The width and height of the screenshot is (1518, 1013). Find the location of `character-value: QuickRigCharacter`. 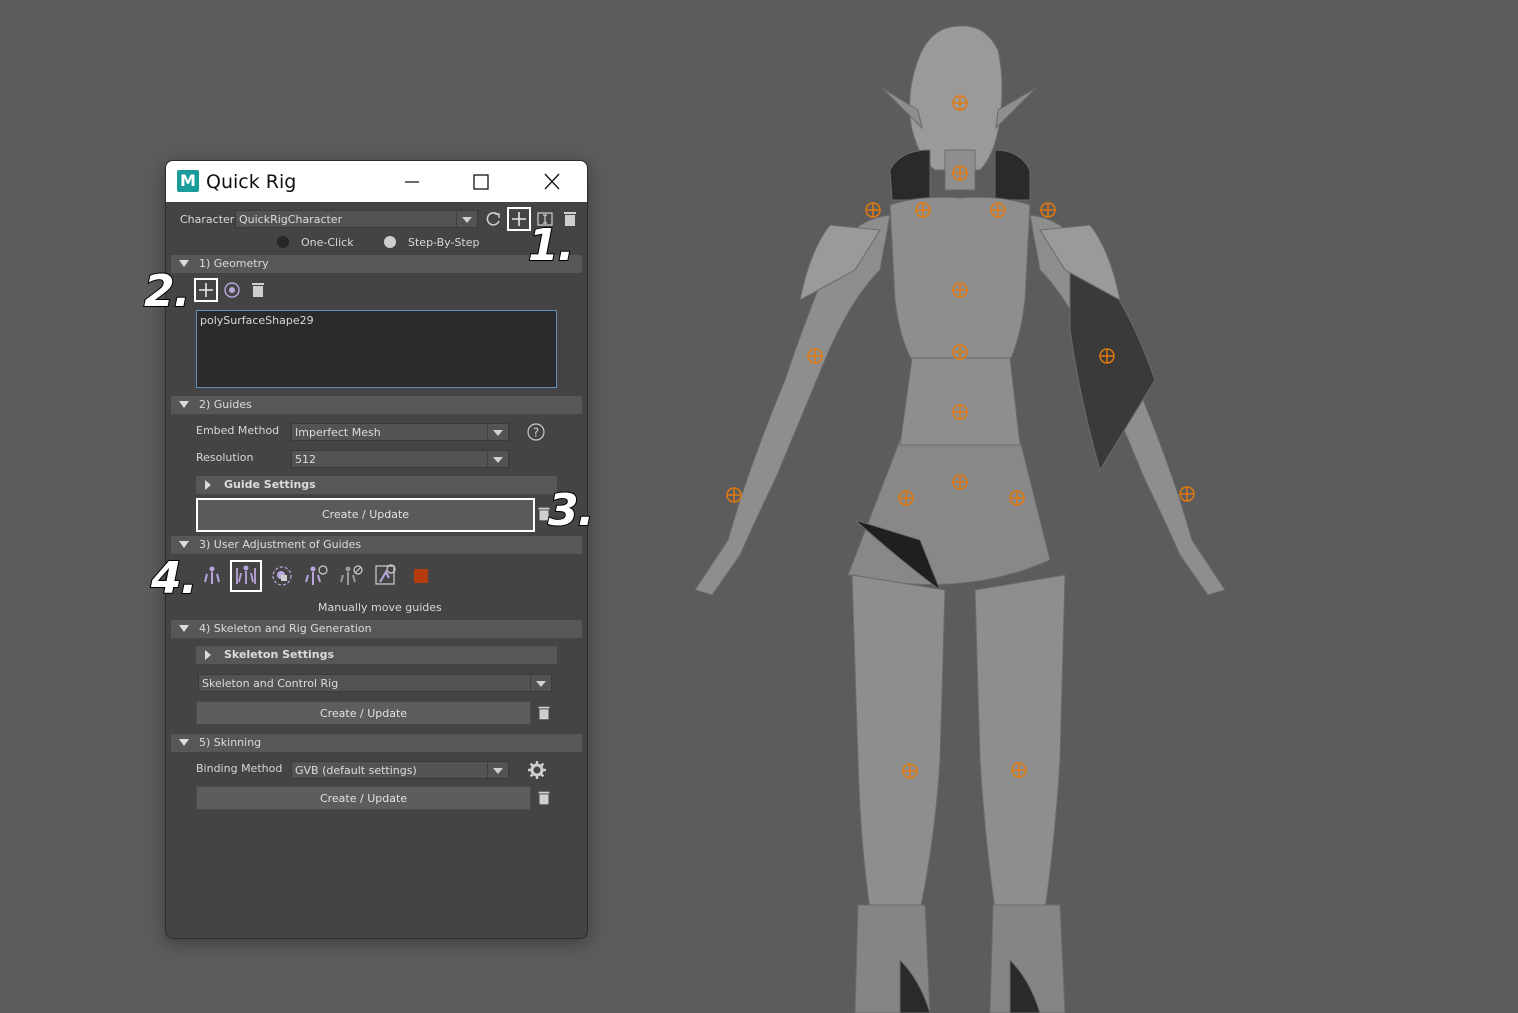

character-value: QuickRigCharacter is located at coordinates (291, 219).